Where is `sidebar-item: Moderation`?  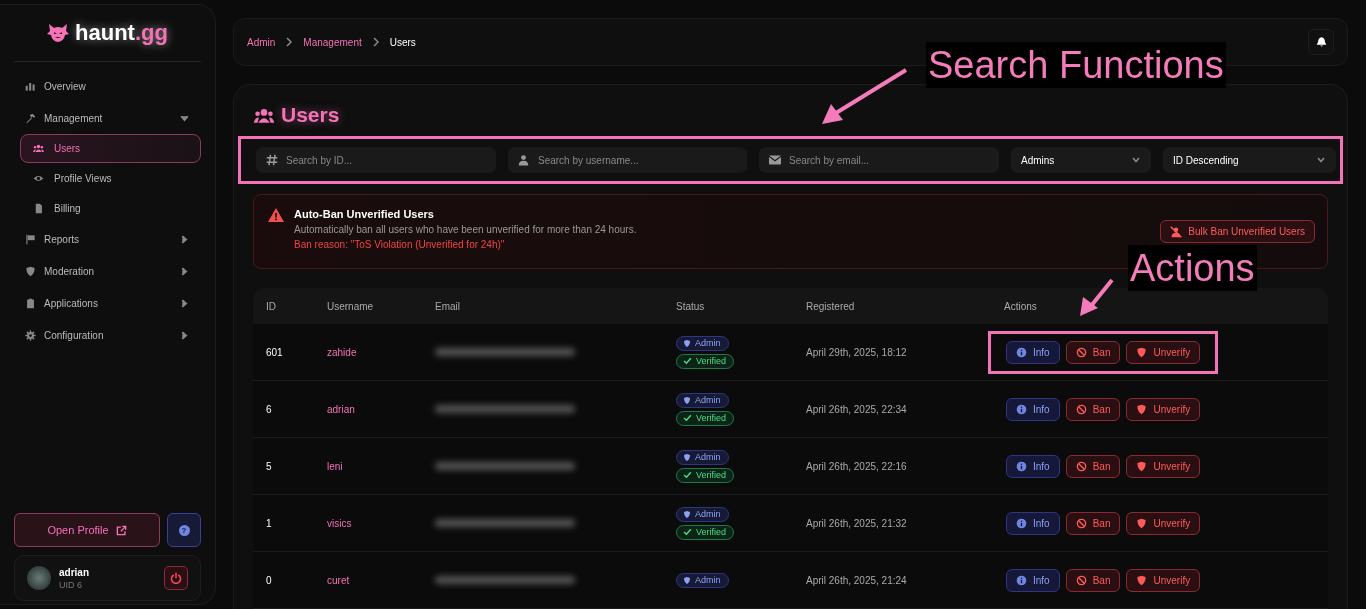
sidebar-item: Moderation is located at coordinates (107, 271).